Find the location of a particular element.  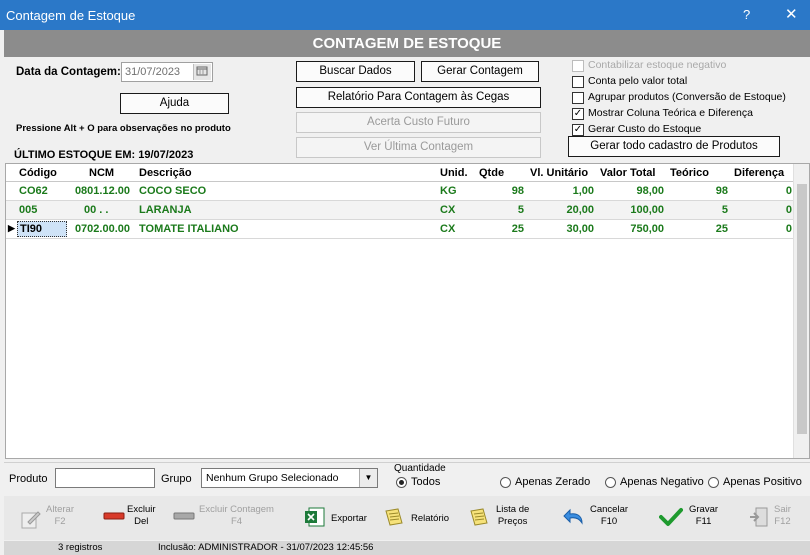

title-bar: Contagem de Estoque ? ✕ is located at coordinates (405, 15).